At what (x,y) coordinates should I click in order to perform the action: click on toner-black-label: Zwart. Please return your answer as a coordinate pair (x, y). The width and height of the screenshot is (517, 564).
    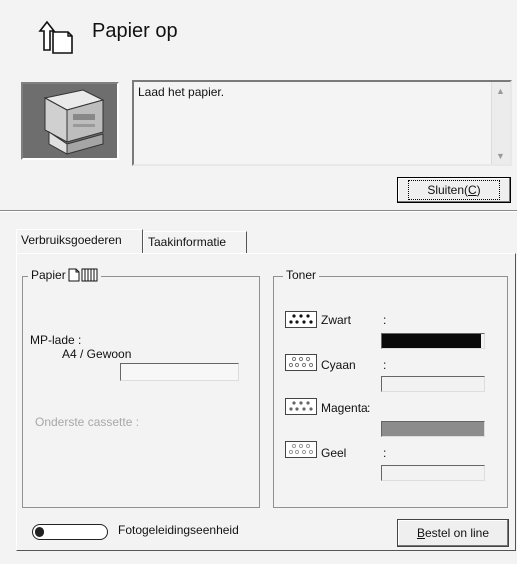
    Looking at the image, I should click on (336, 320).